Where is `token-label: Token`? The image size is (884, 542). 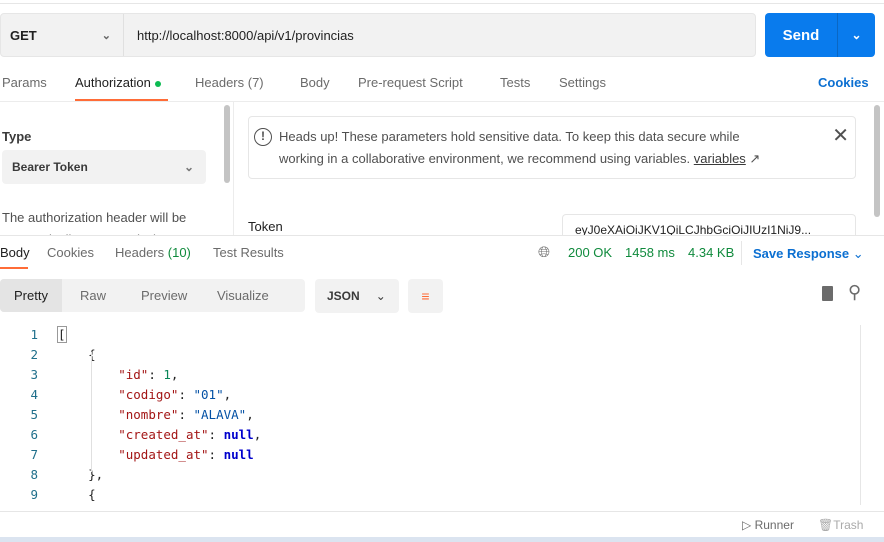
token-label: Token is located at coordinates (265, 226).